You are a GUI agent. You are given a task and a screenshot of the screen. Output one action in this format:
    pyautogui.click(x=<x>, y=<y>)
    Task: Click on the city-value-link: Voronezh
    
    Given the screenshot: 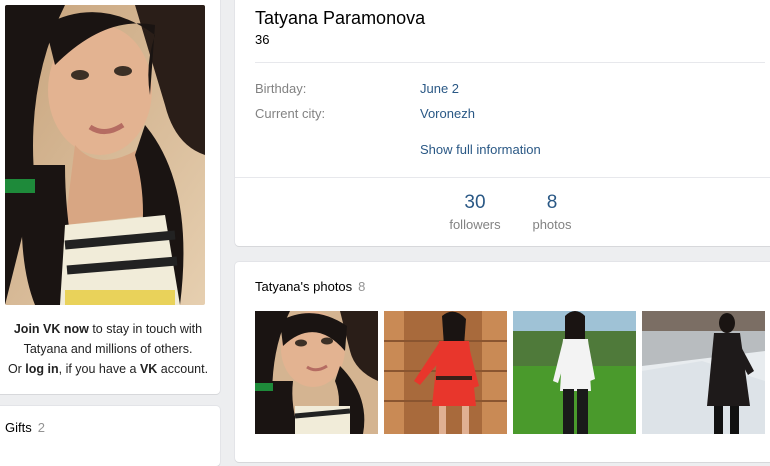 What is the action you would take?
    pyautogui.click(x=447, y=113)
    